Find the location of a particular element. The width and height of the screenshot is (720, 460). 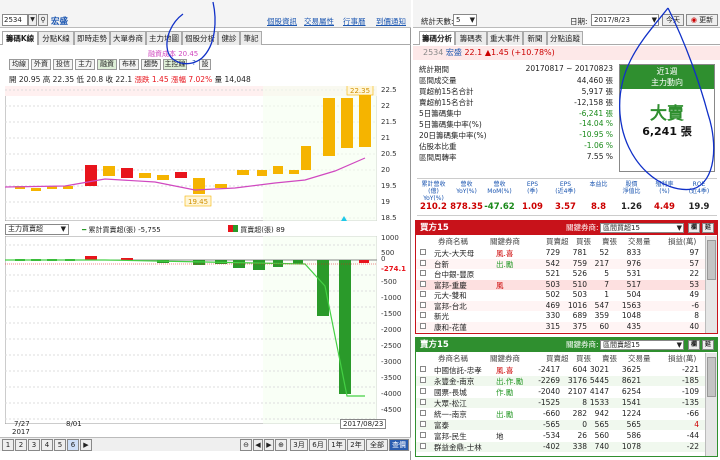

table-row: 台新 出.勵 542 759 217 976 57 is located at coordinates (560, 263).